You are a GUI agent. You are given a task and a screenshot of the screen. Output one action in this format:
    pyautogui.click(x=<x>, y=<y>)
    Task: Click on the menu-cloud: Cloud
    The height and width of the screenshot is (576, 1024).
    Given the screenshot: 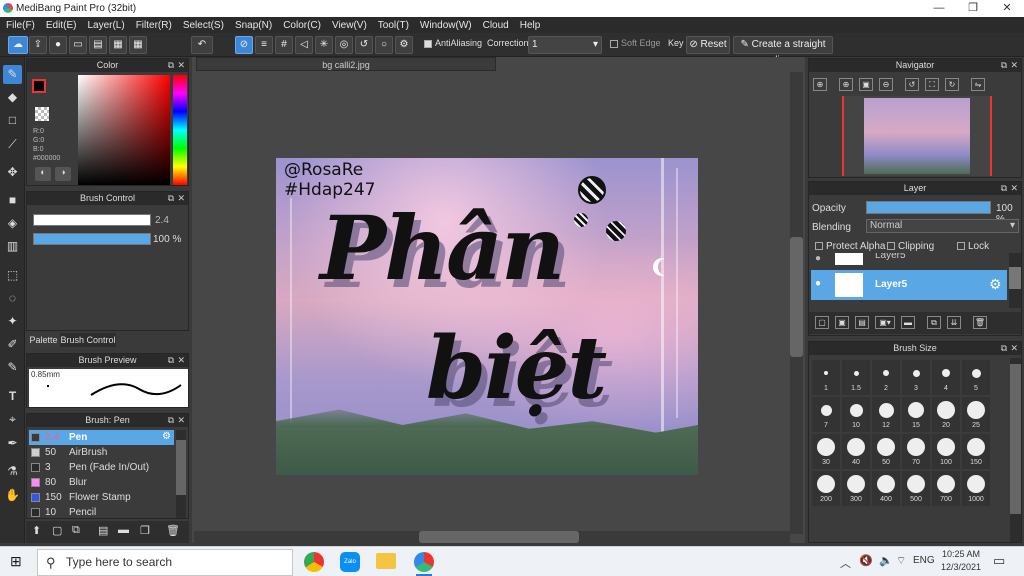 What is the action you would take?
    pyautogui.click(x=496, y=25)
    